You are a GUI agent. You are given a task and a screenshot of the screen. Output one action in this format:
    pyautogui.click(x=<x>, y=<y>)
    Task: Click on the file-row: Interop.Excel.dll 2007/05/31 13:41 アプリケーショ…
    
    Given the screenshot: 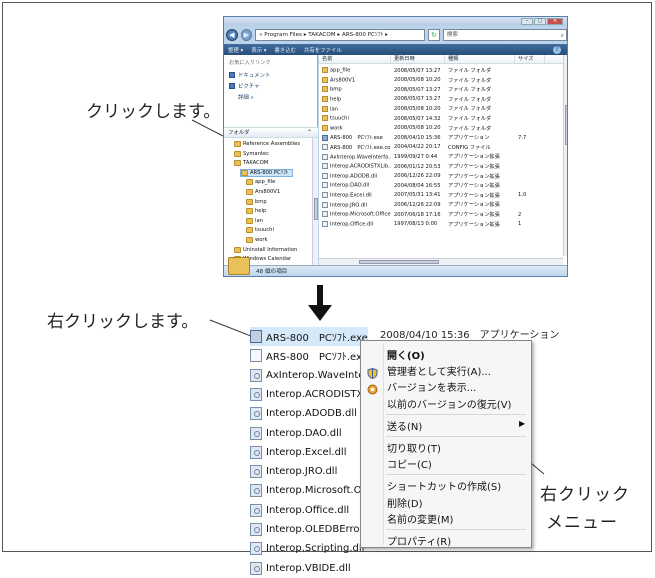 What is the action you would take?
    pyautogui.click(x=439, y=195)
    